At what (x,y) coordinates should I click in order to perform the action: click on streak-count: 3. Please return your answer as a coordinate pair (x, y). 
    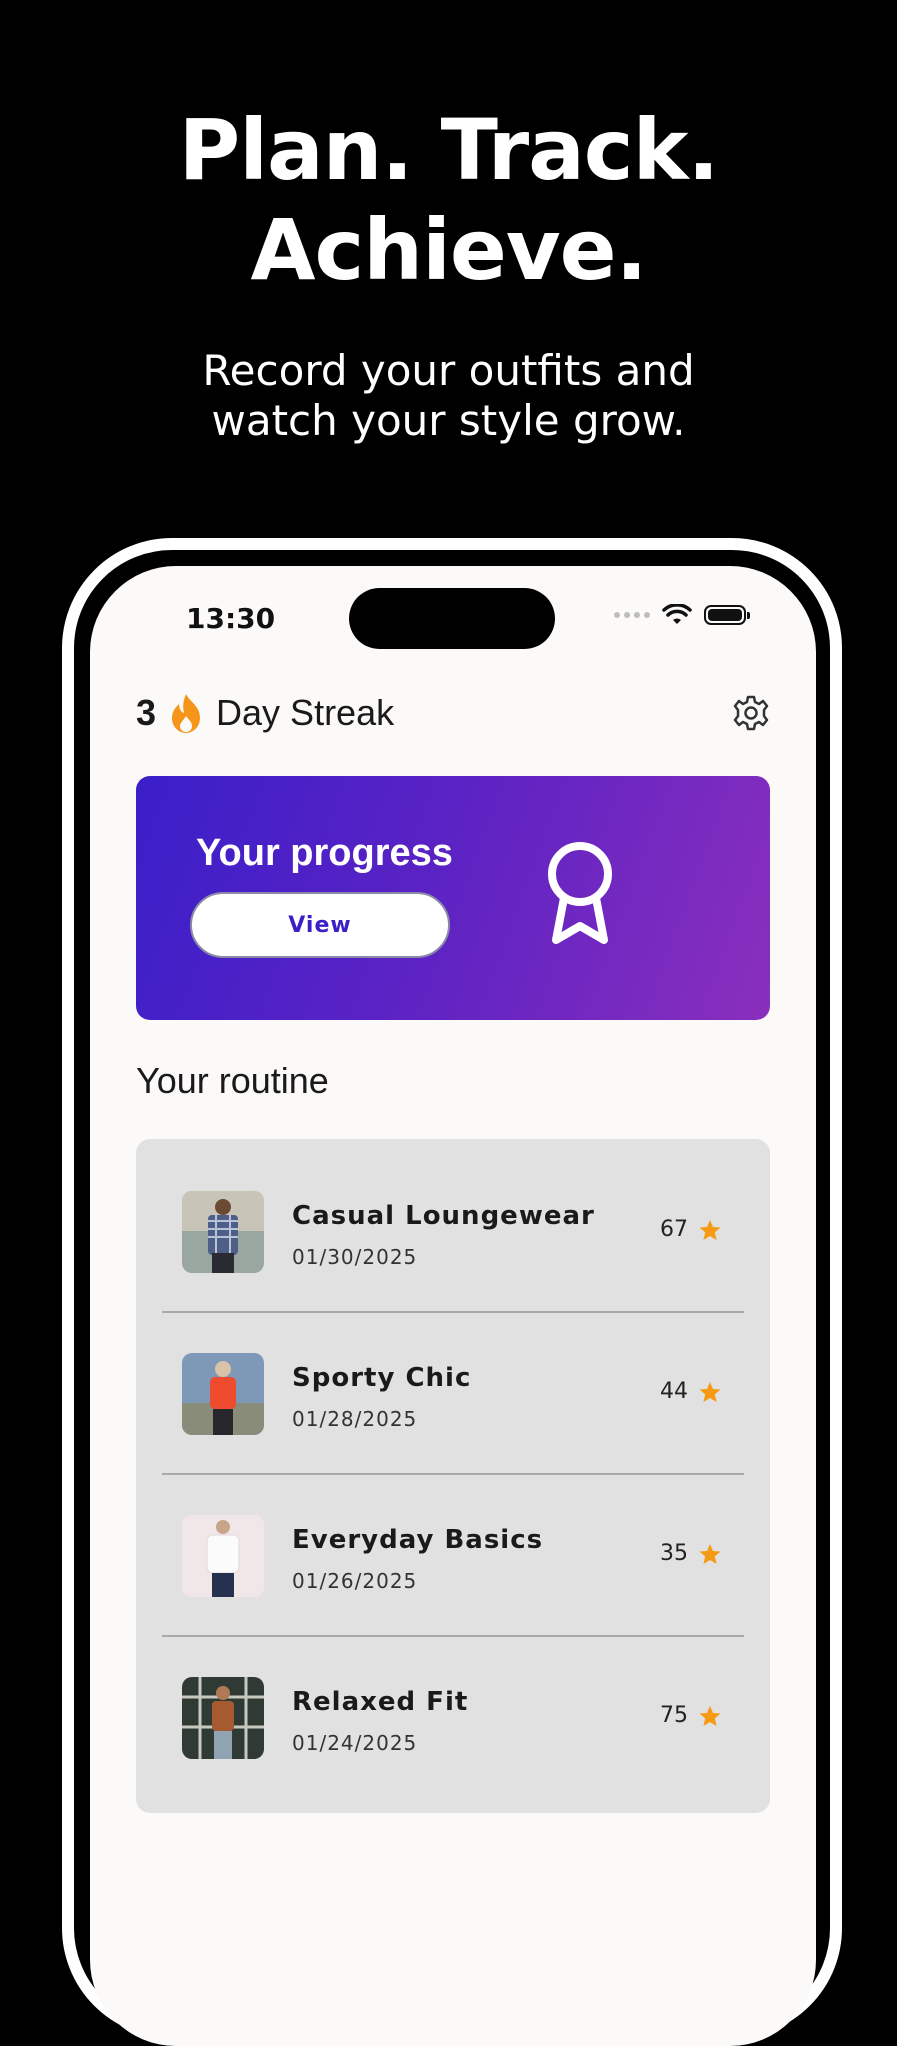
    Looking at the image, I should click on (146, 712).